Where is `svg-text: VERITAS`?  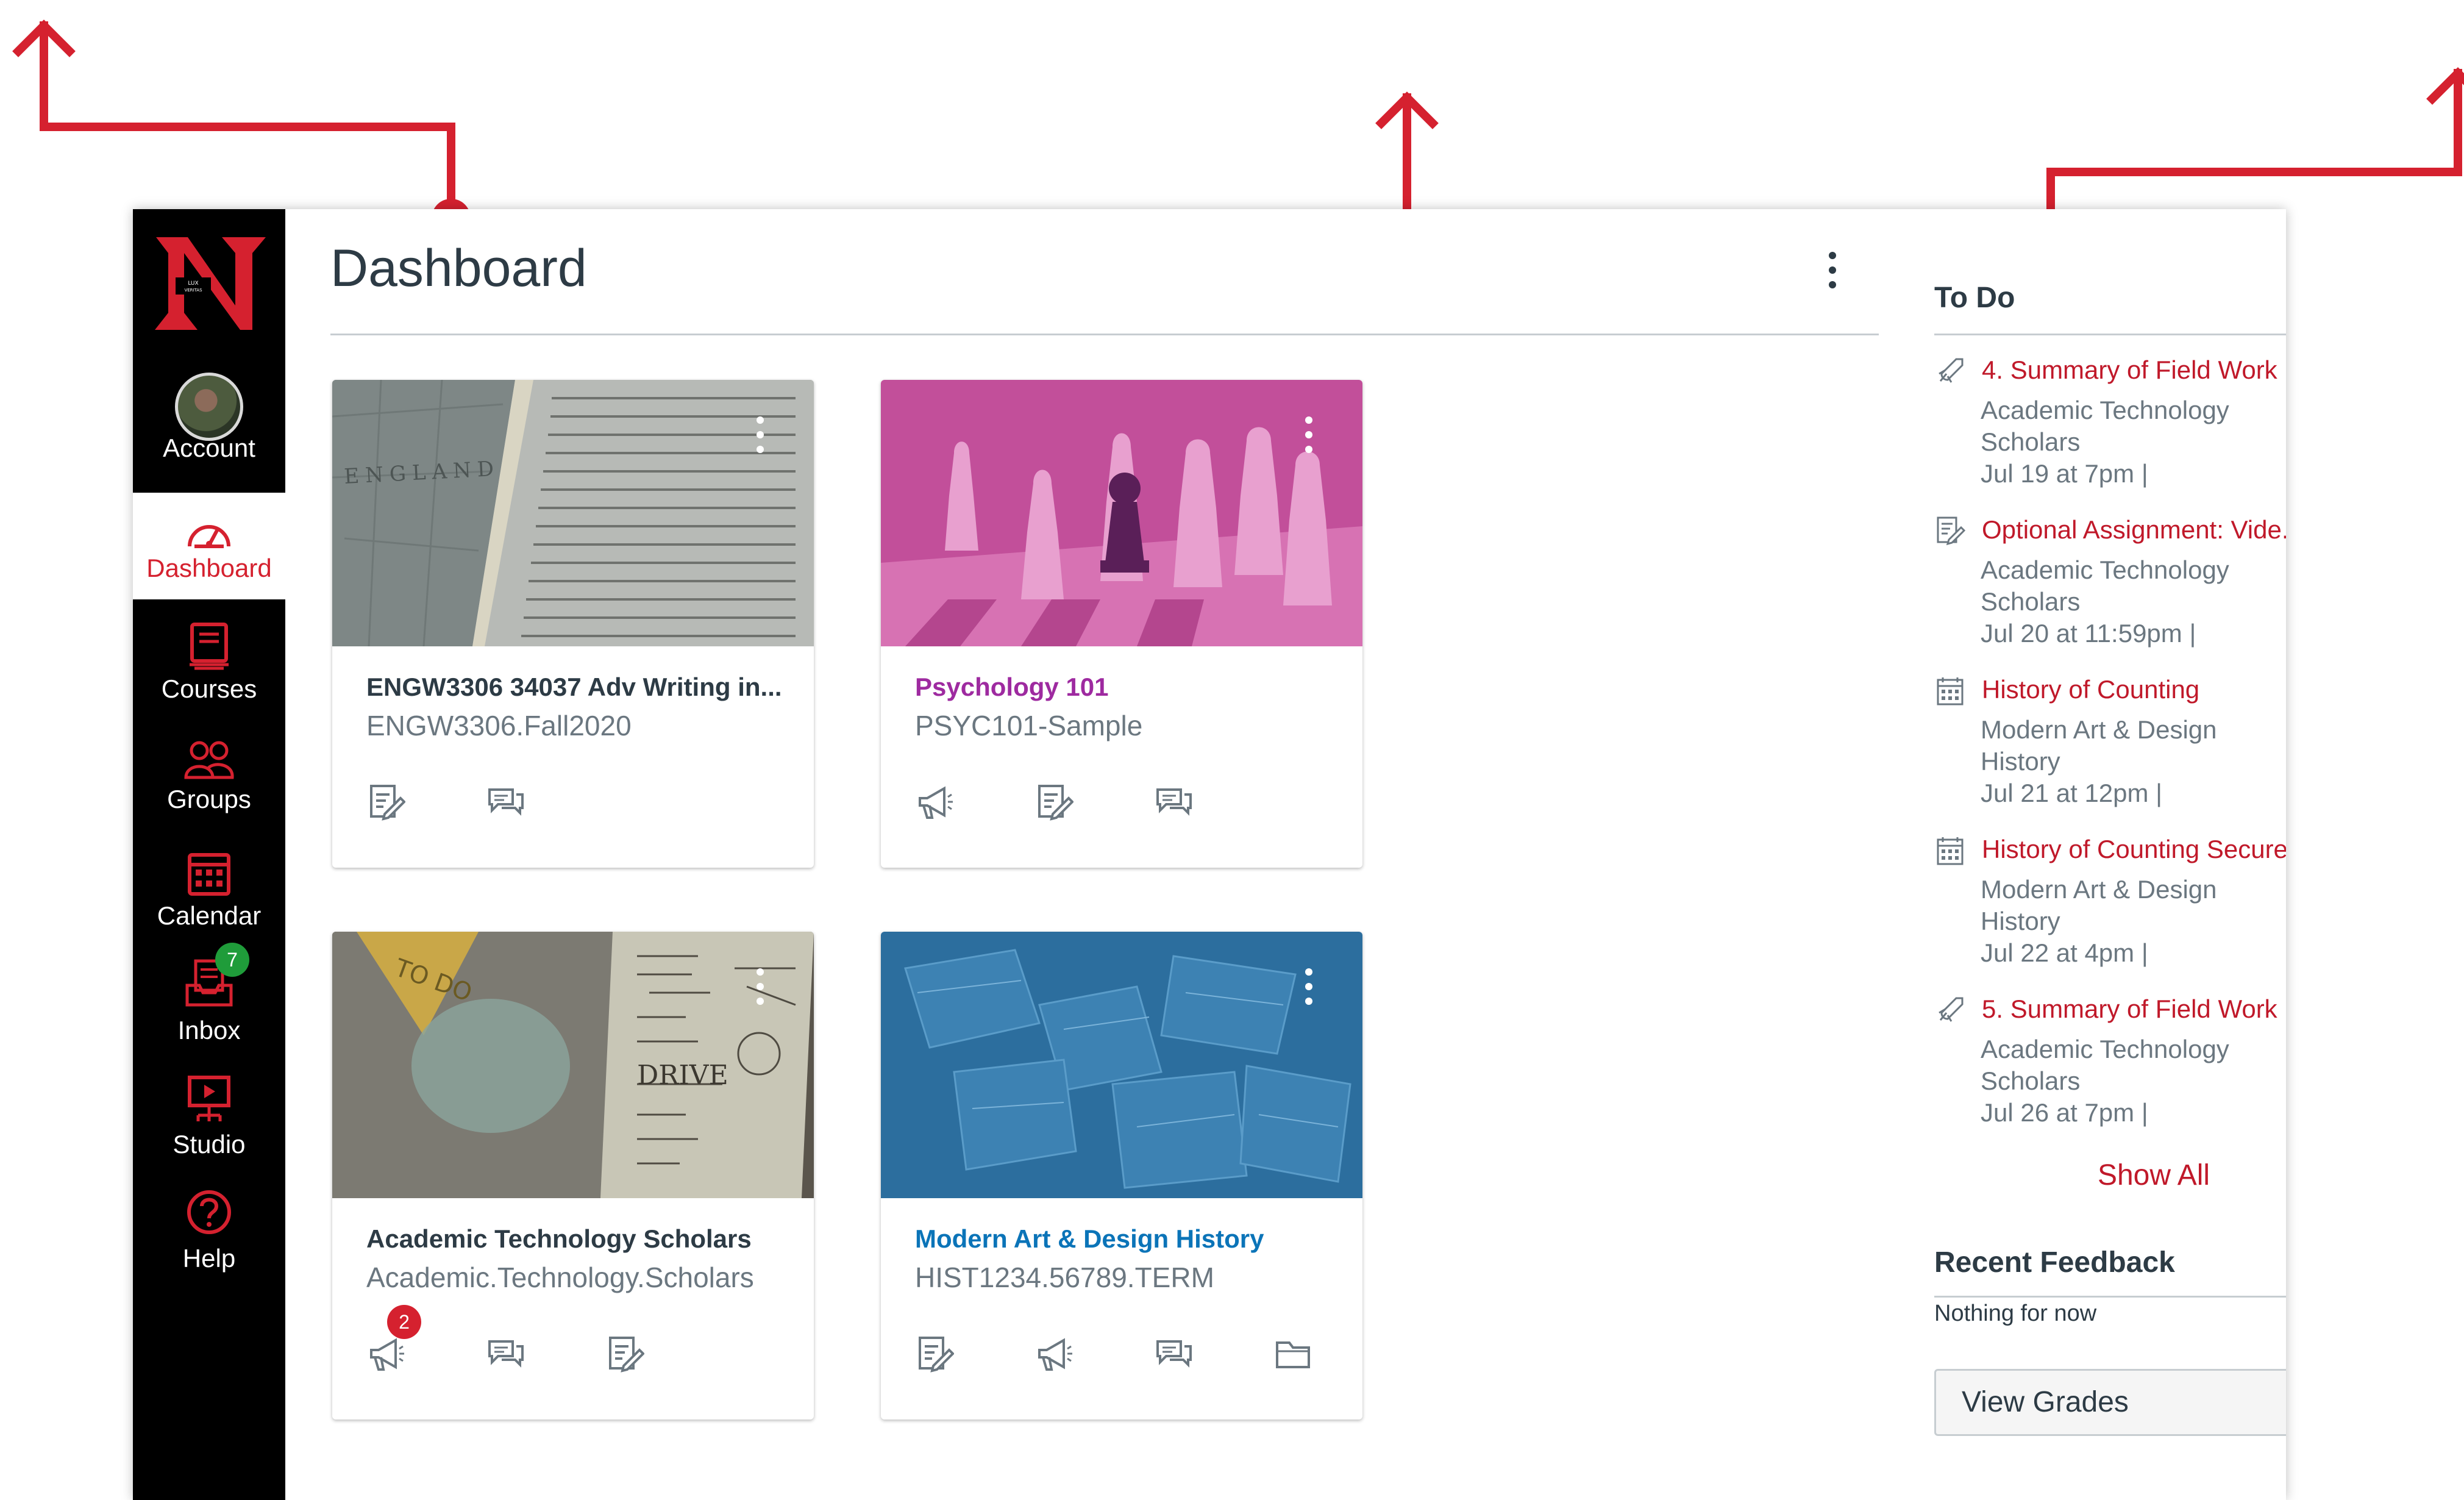 svg-text: VERITAS is located at coordinates (193, 290).